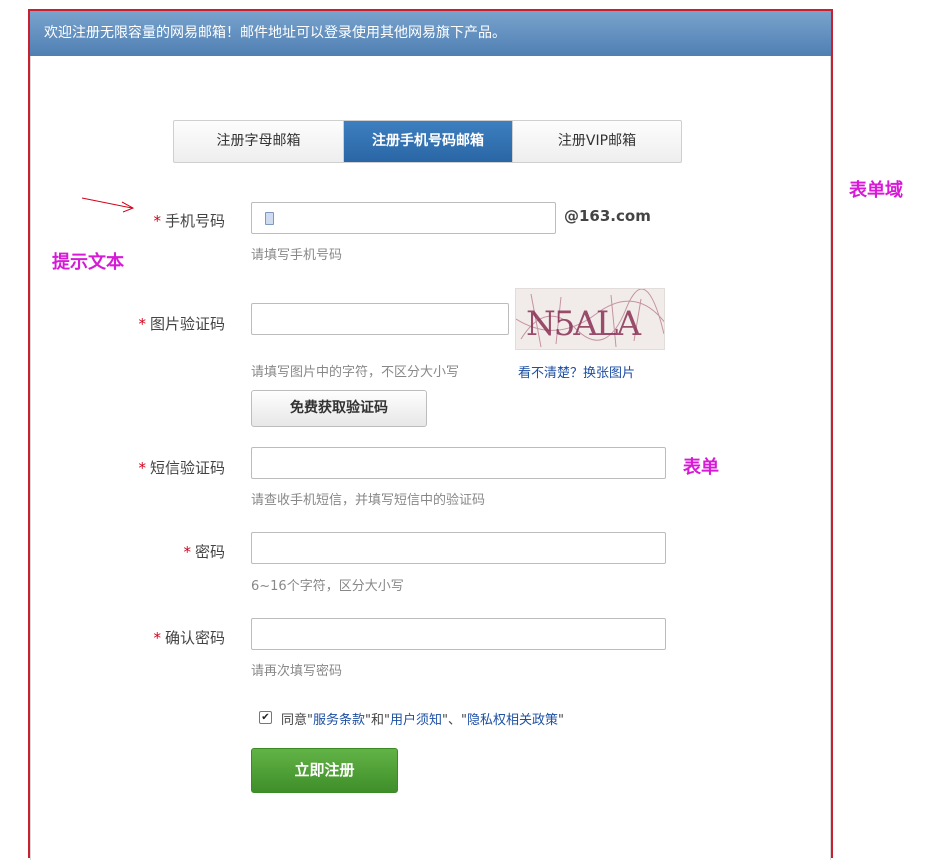  Describe the element at coordinates (88, 262) in the screenshot. I see `annotation-hint-text: 提示文本` at that location.